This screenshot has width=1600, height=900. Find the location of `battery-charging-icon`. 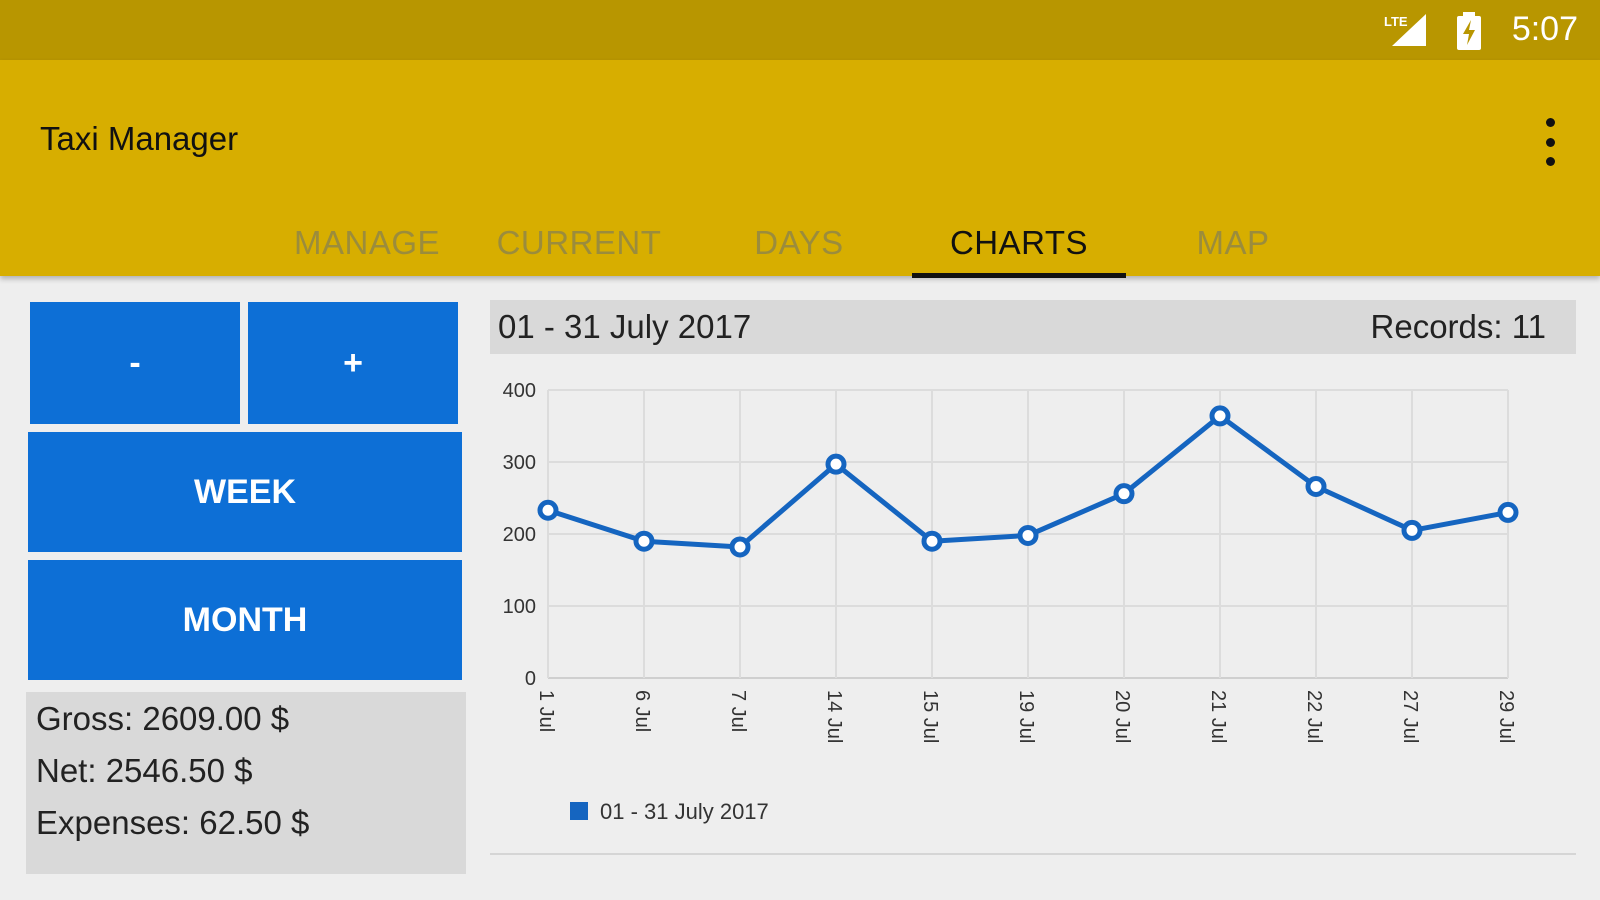

battery-charging-icon is located at coordinates (1469, 31).